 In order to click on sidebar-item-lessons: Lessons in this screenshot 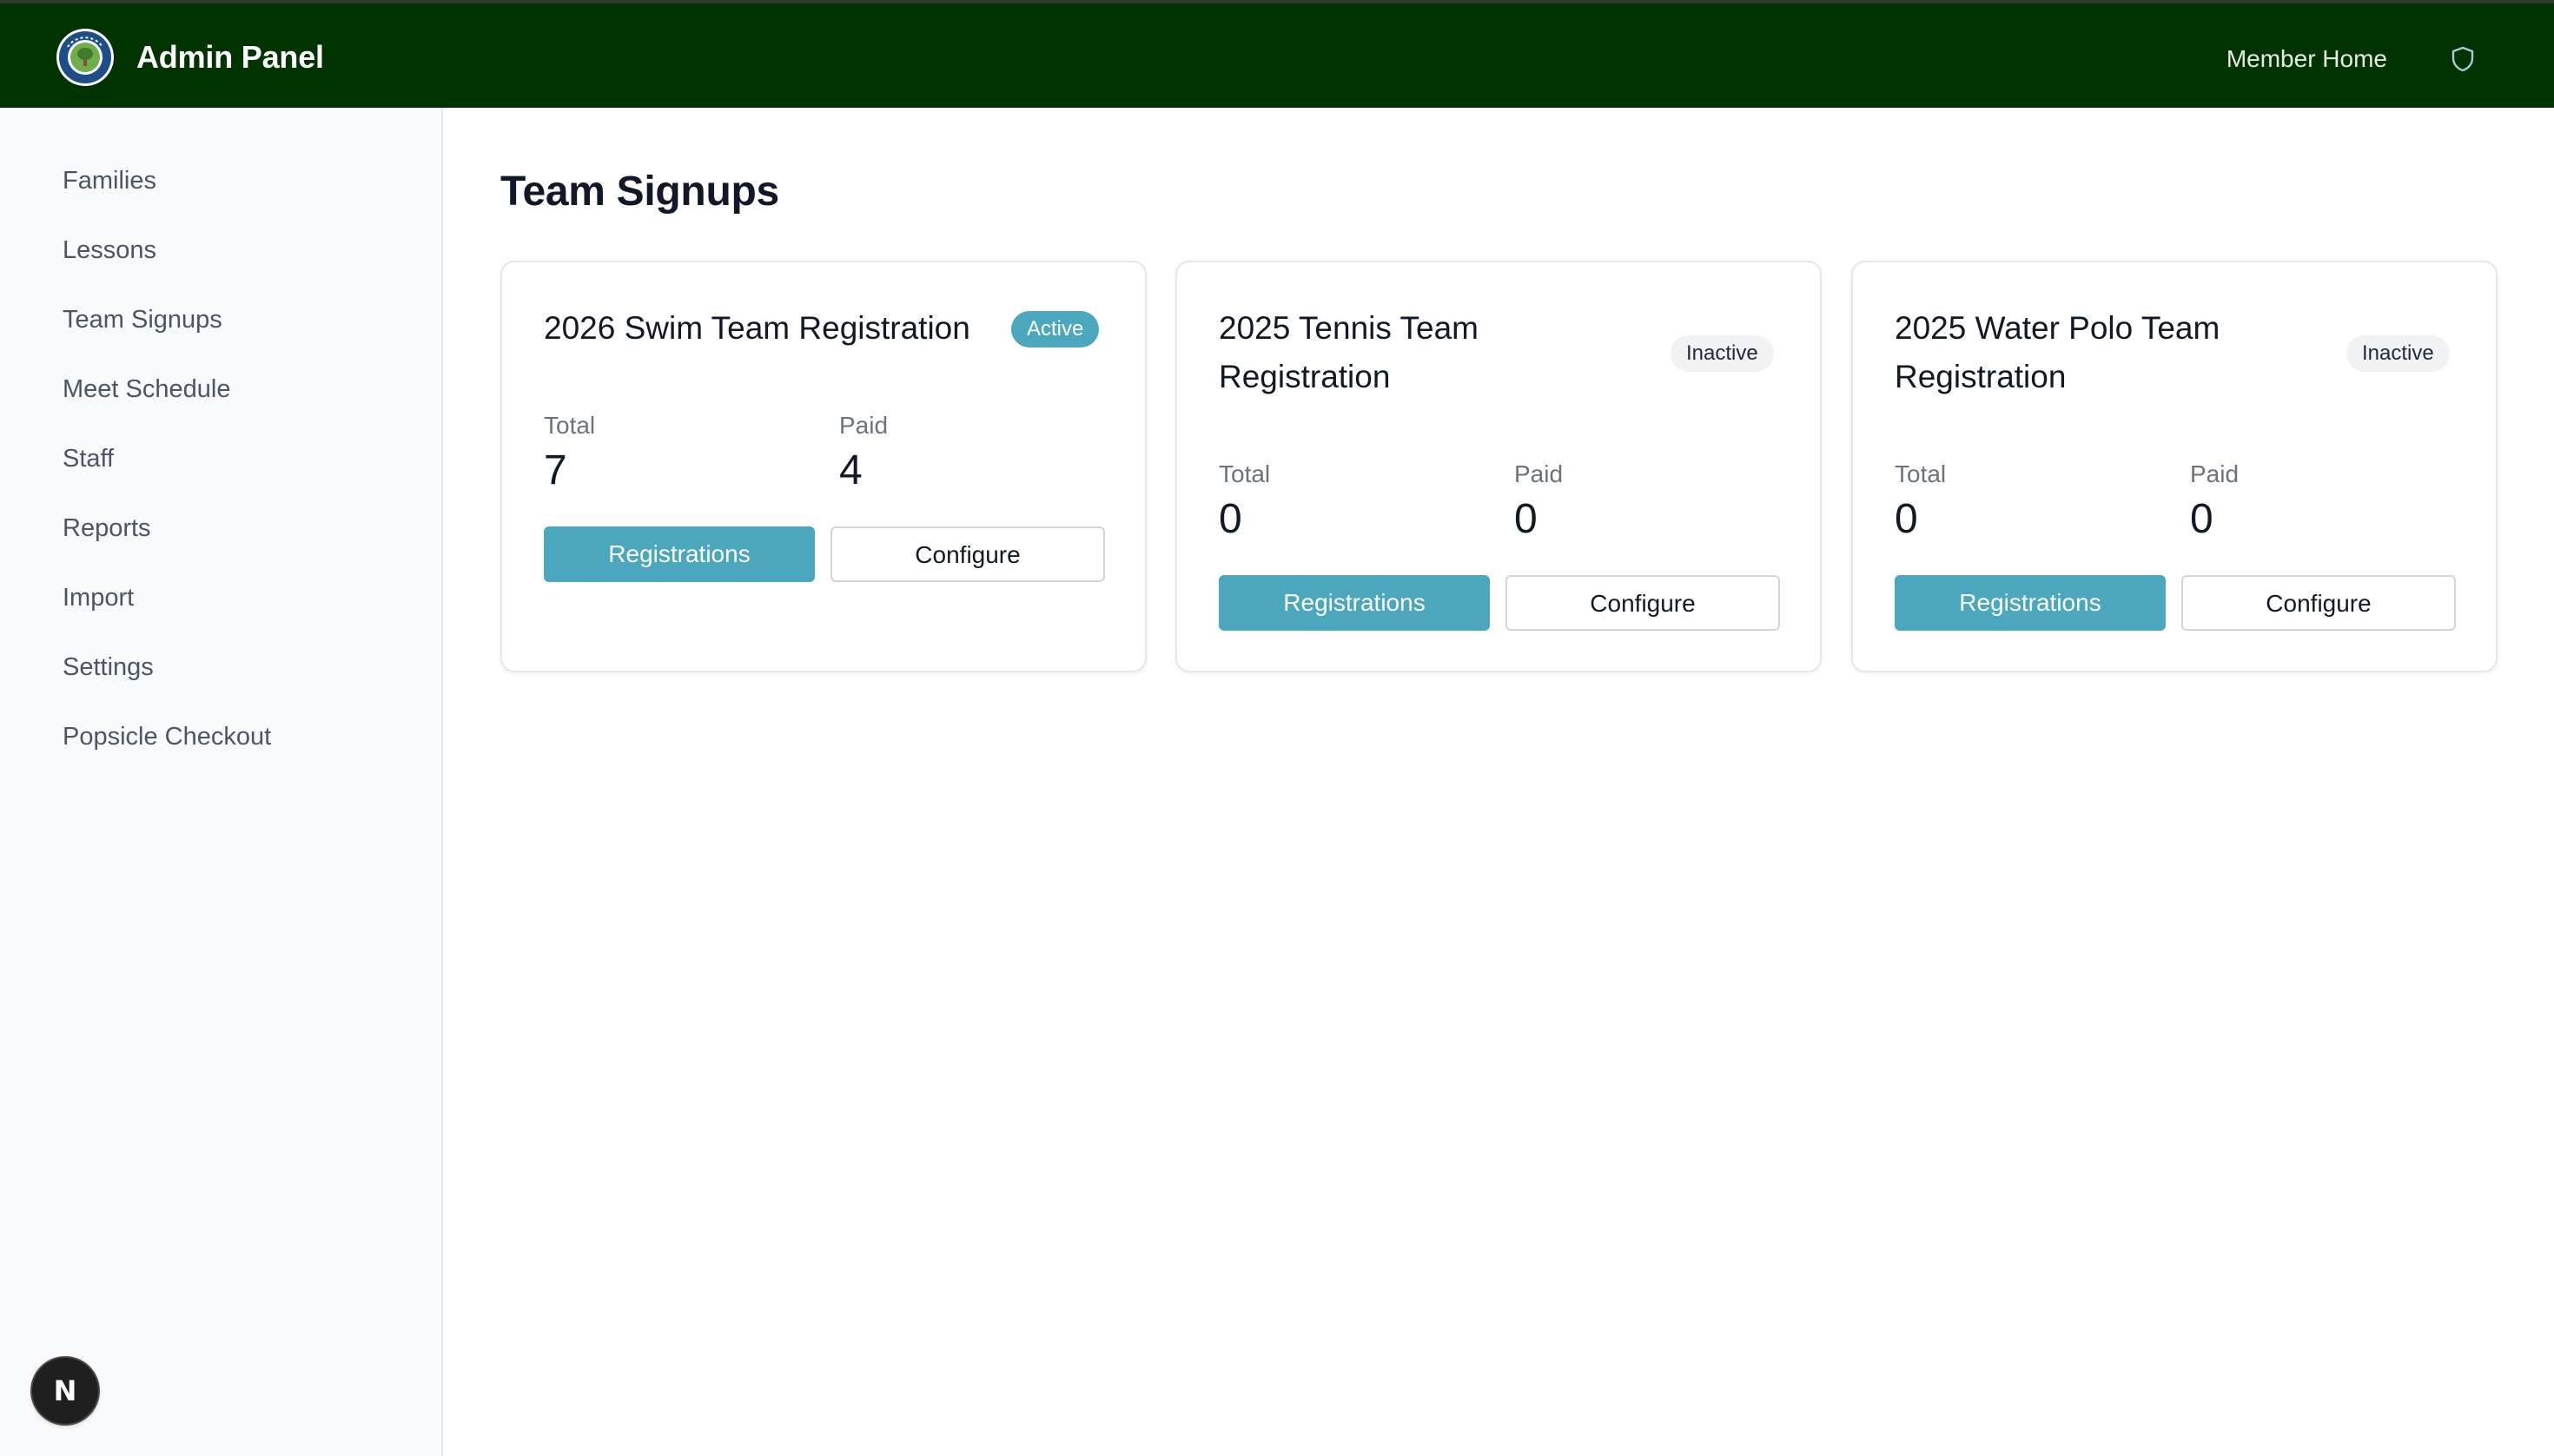, I will do `click(110, 250)`.